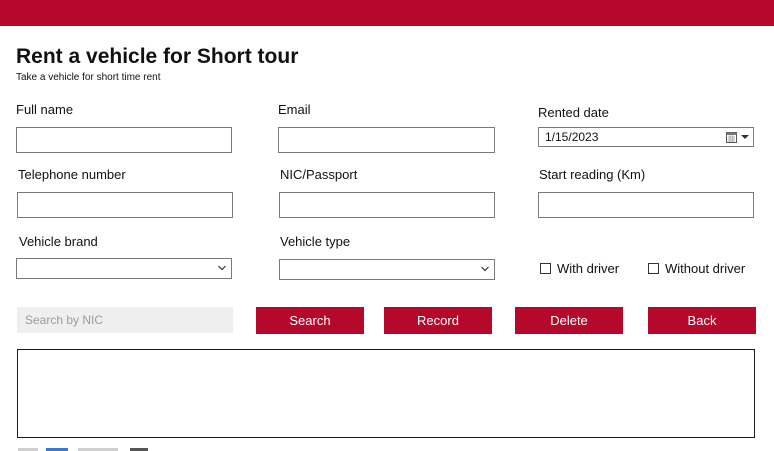  I want to click on email-label: Email, so click(294, 109).